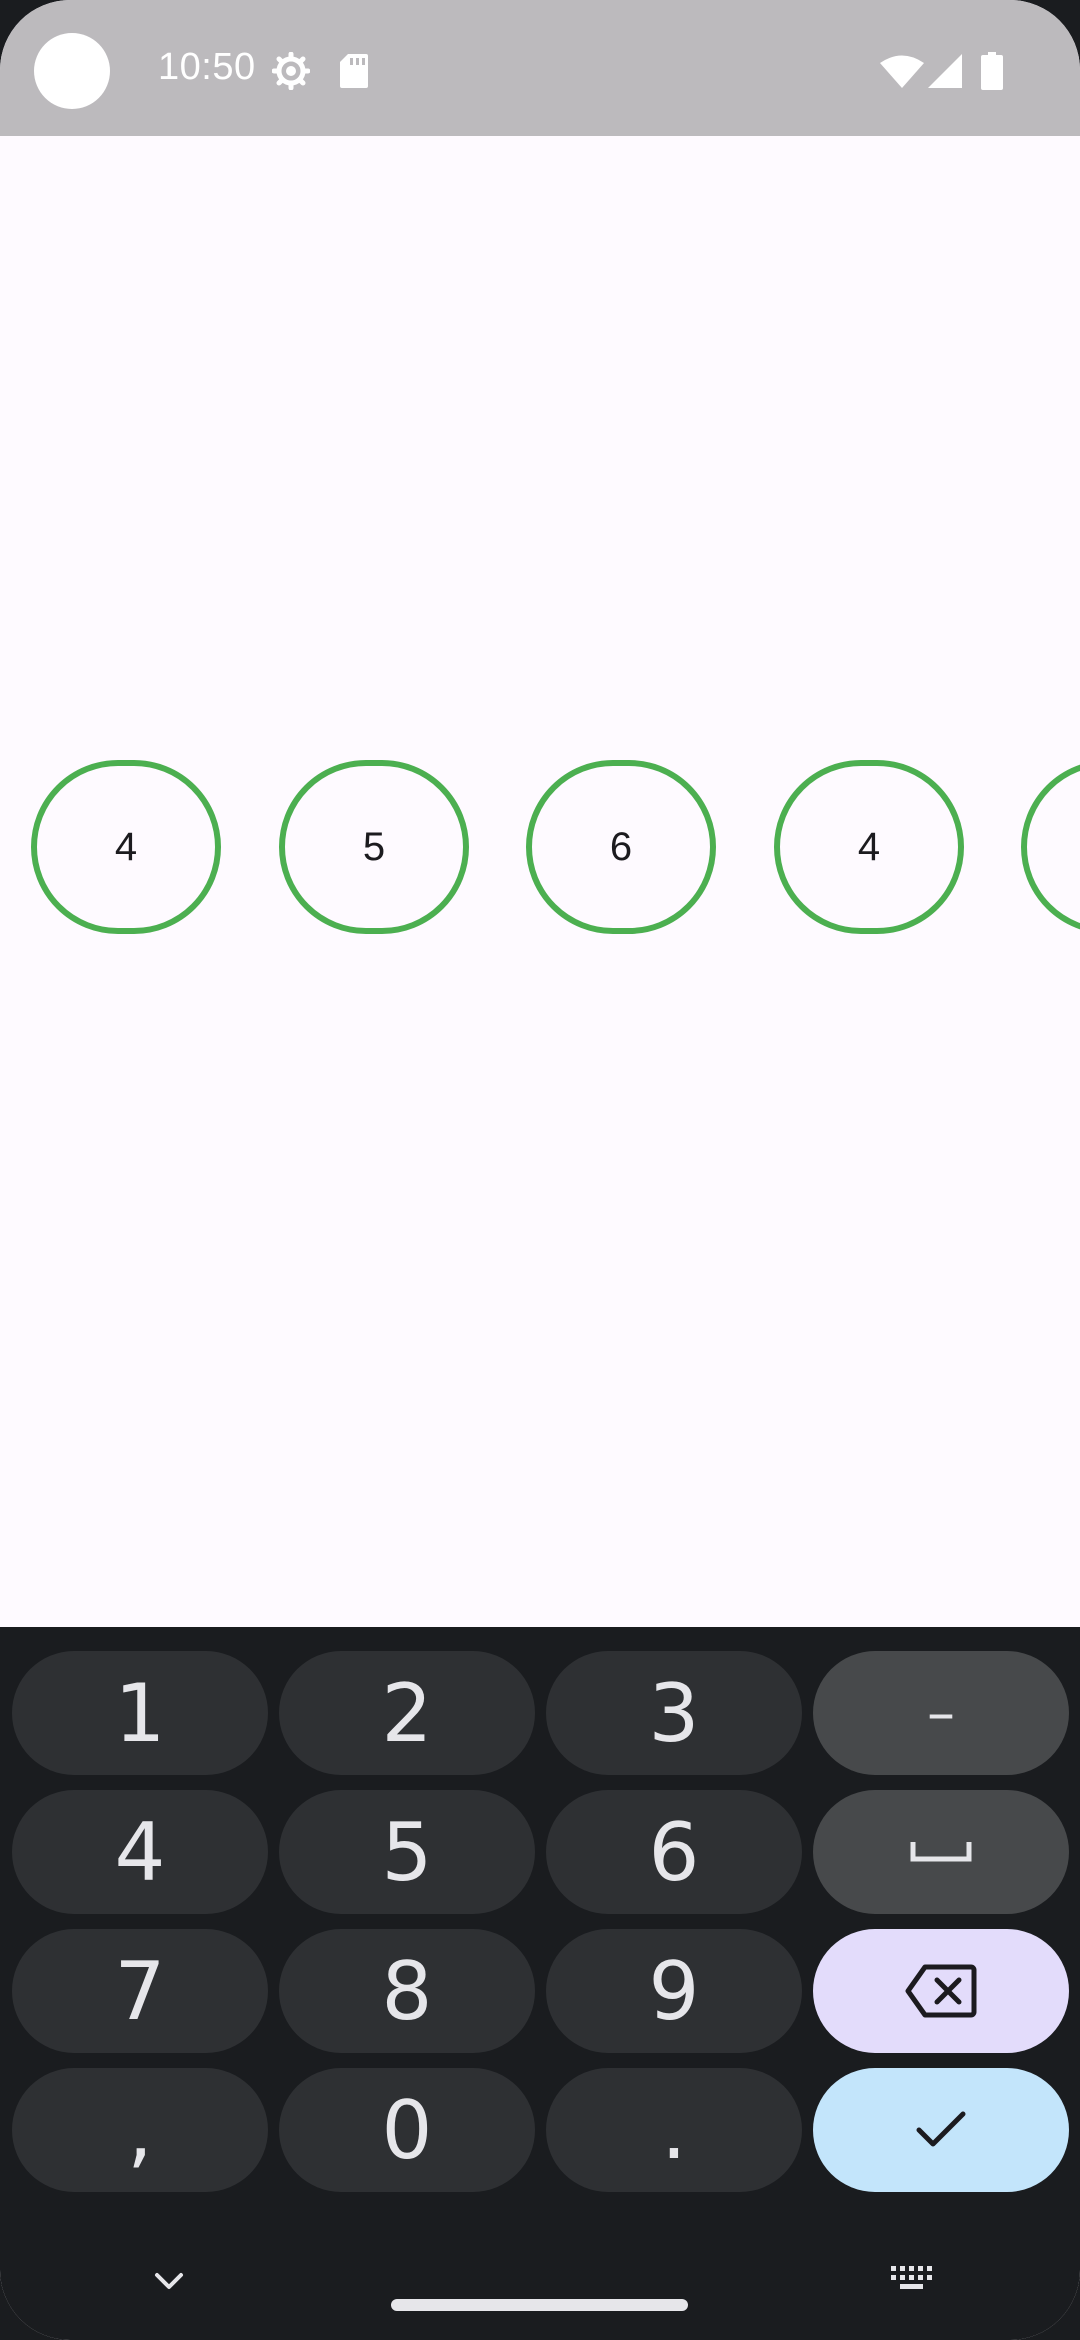 This screenshot has height=2340, width=1080. Describe the element at coordinates (407, 1852) in the screenshot. I see `key-5: 5` at that location.